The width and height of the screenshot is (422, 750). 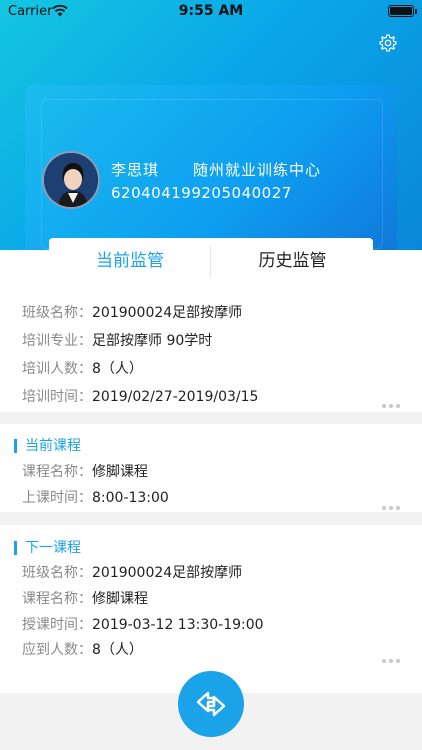 I want to click on swap-button, so click(x=211, y=704).